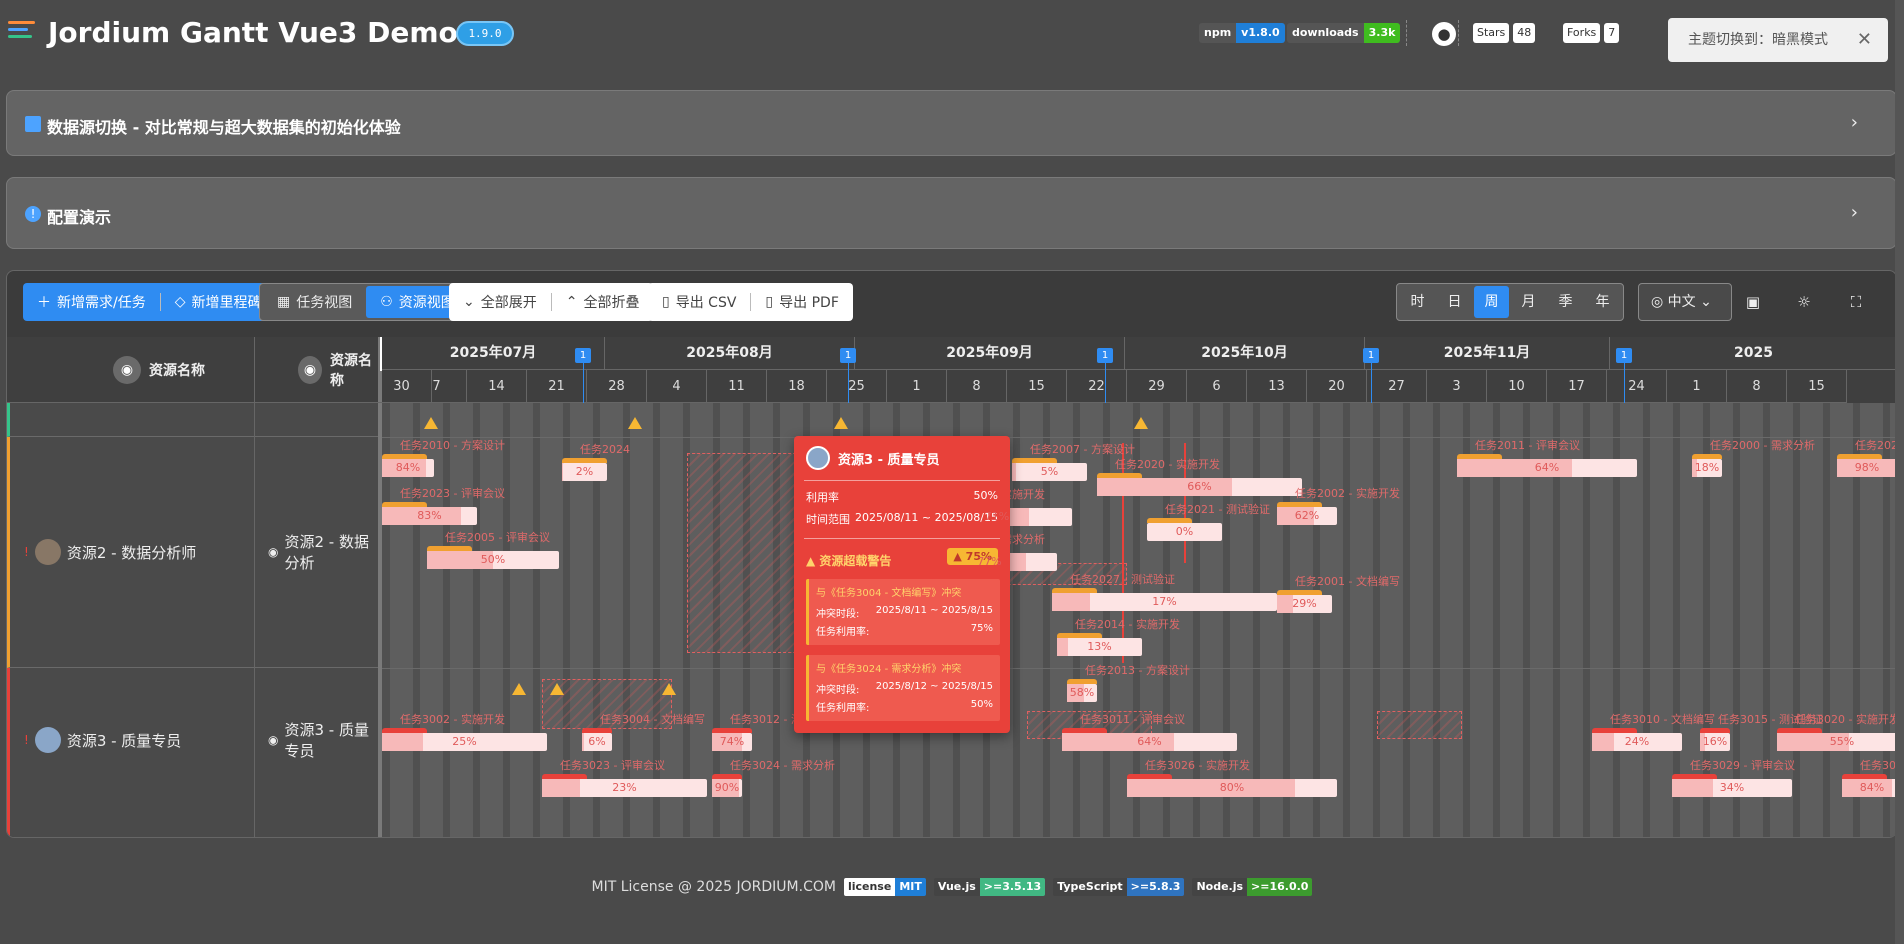  I want to click on column-header-resource-2: ◉ 资源名称, so click(338, 370).